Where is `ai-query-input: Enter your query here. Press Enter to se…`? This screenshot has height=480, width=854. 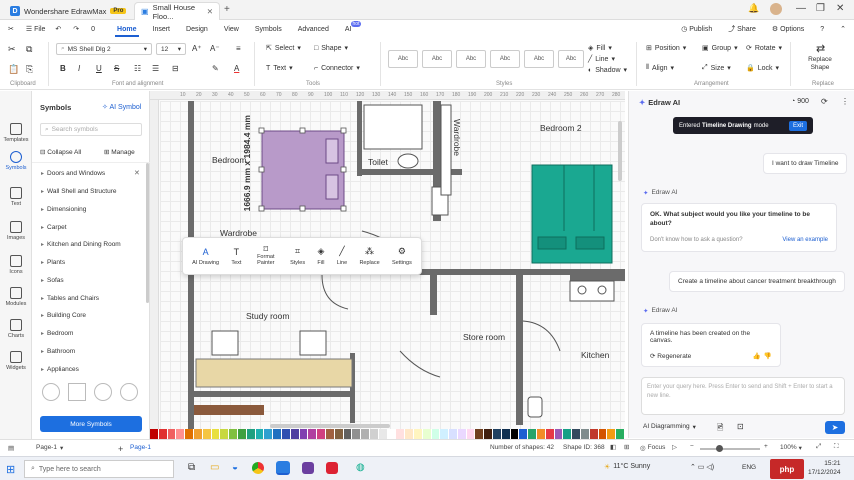
ai-query-input: Enter your query here. Press Enter to se… is located at coordinates (743, 396).